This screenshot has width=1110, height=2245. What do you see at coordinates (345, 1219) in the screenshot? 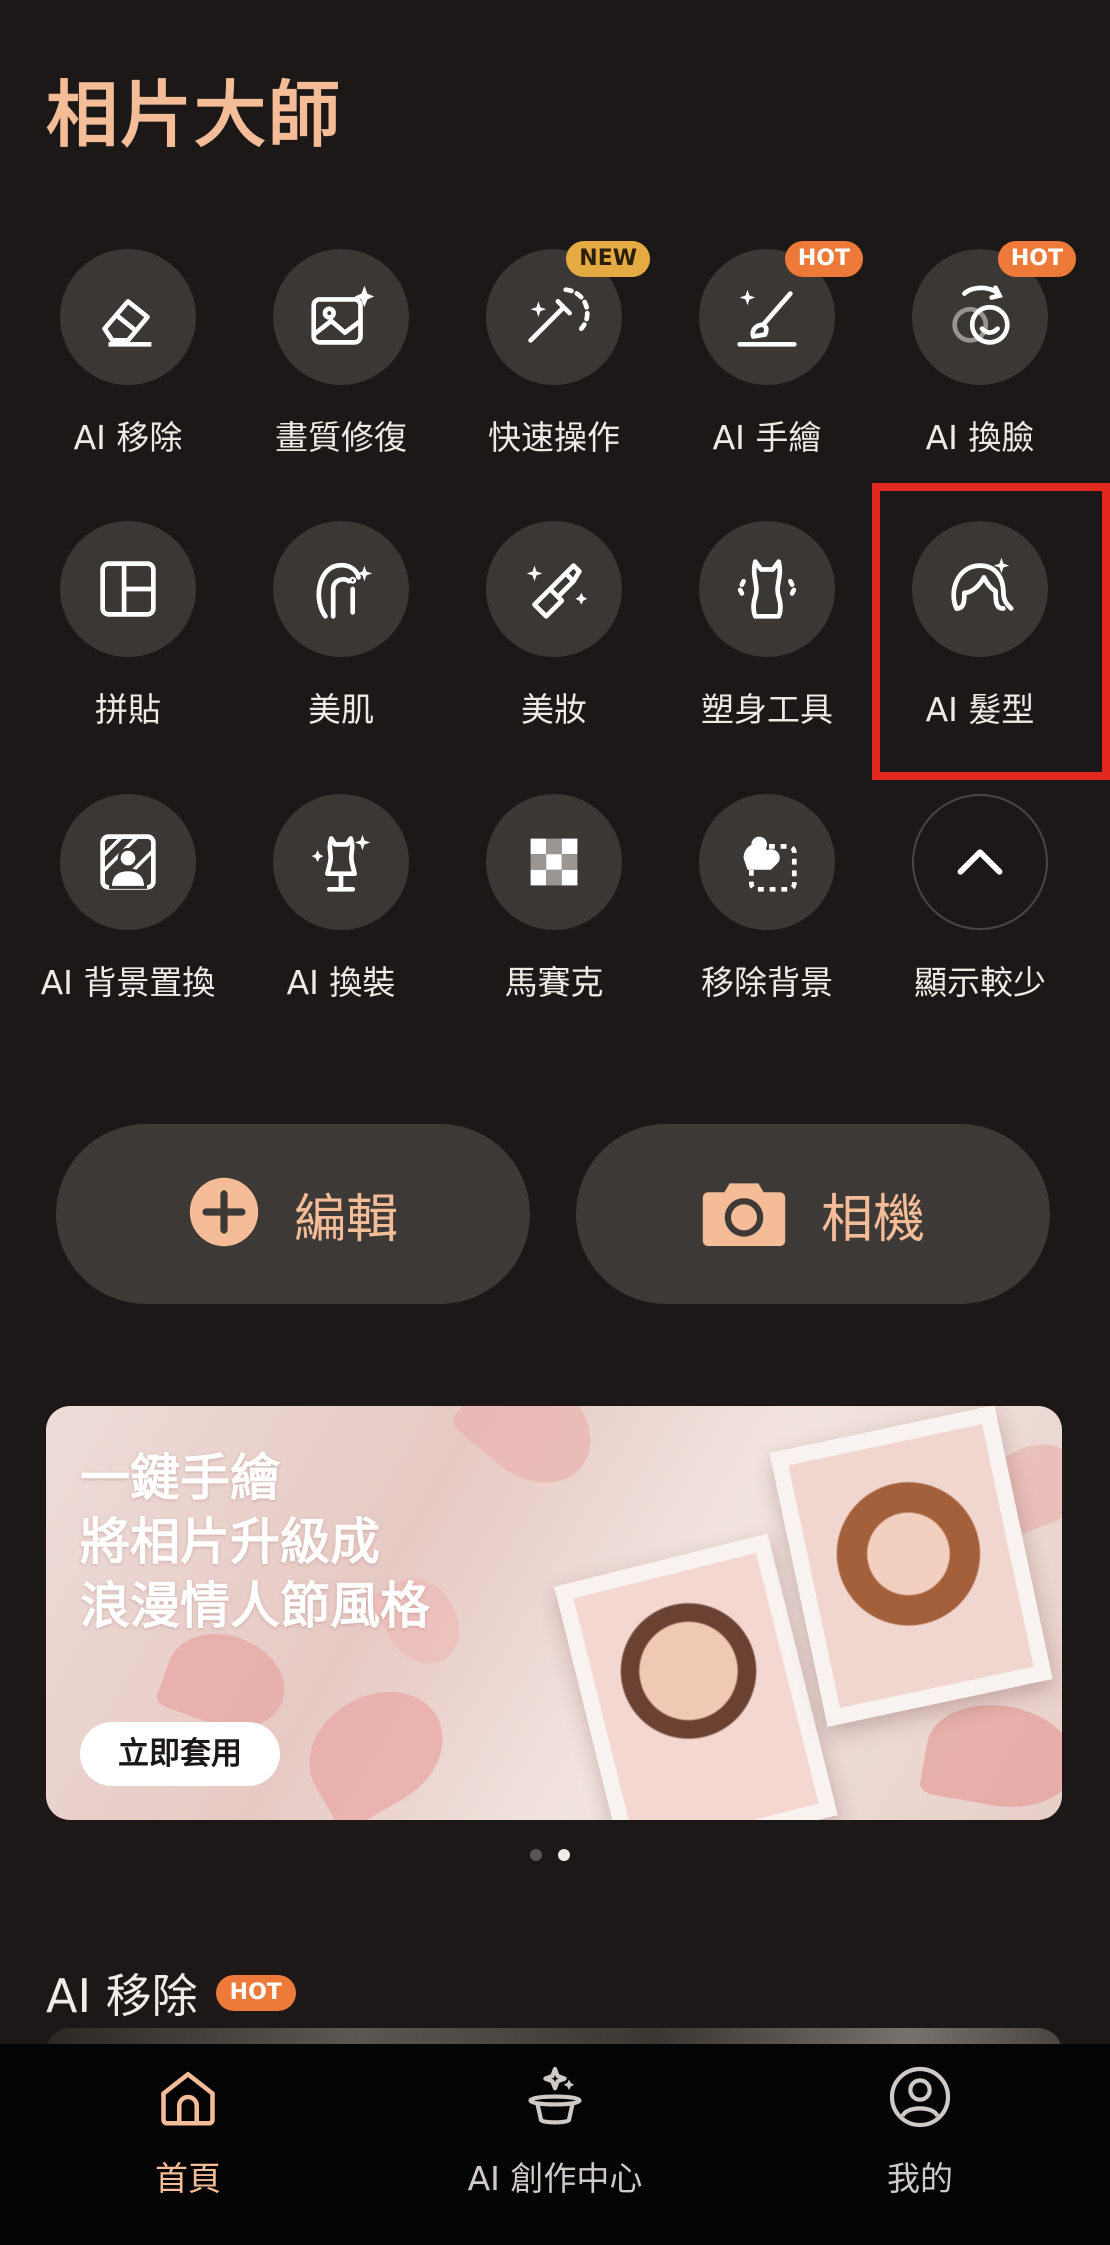
I see `edit-label: 編輯` at bounding box center [345, 1219].